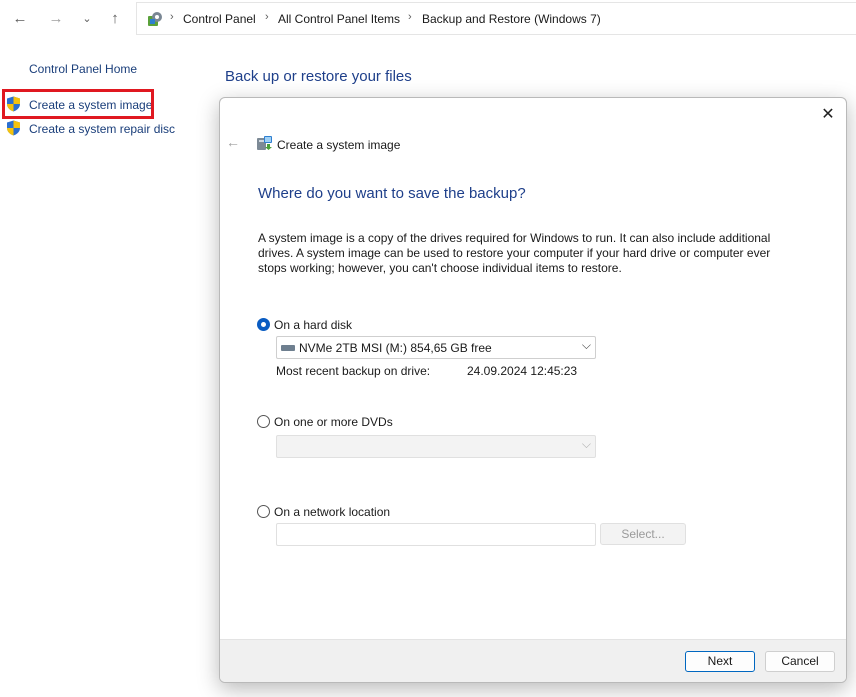  Describe the element at coordinates (339, 145) in the screenshot. I see `dialog-title: Create a system image` at that location.